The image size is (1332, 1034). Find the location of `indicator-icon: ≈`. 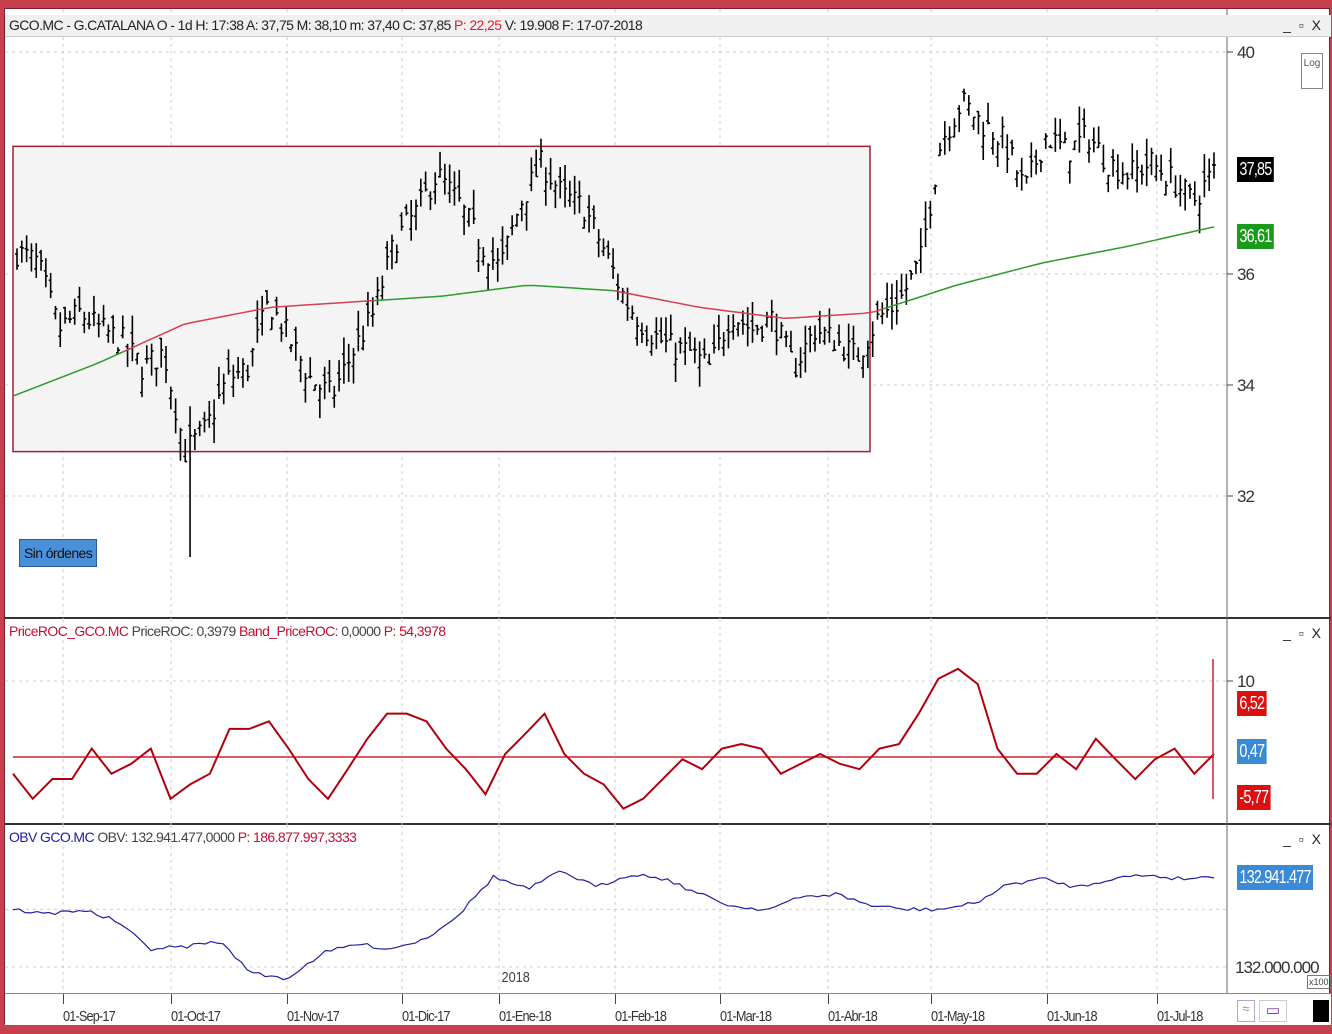

indicator-icon: ≈ is located at coordinates (1246, 1011).